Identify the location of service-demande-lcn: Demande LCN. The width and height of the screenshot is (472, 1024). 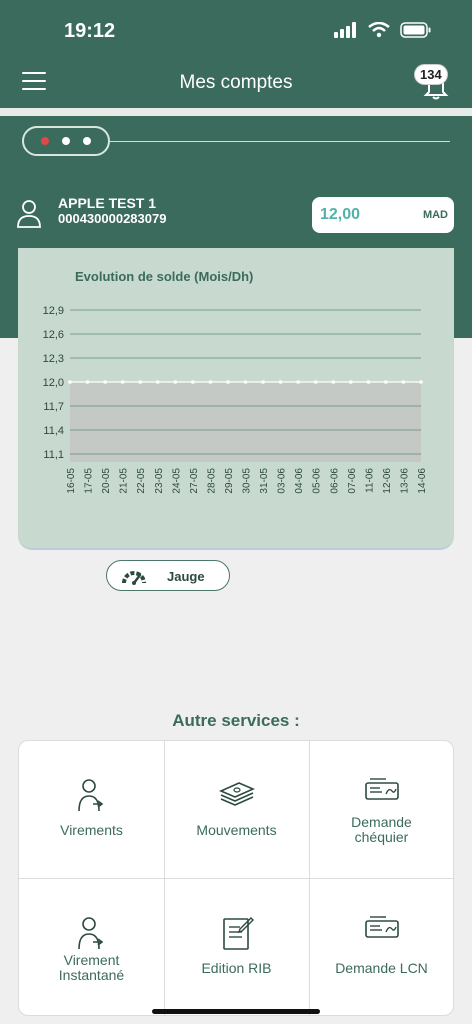
(381, 947).